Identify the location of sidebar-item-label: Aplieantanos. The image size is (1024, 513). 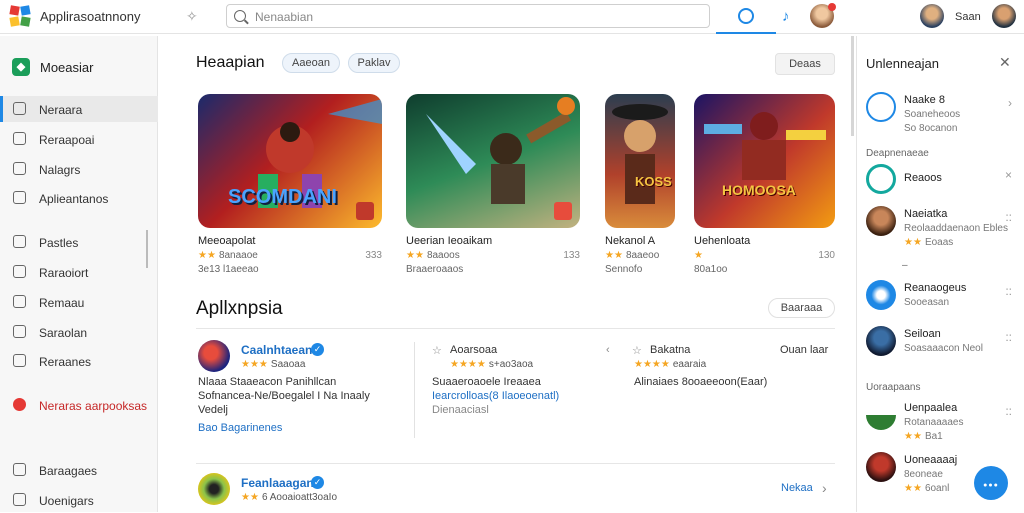
(74, 199).